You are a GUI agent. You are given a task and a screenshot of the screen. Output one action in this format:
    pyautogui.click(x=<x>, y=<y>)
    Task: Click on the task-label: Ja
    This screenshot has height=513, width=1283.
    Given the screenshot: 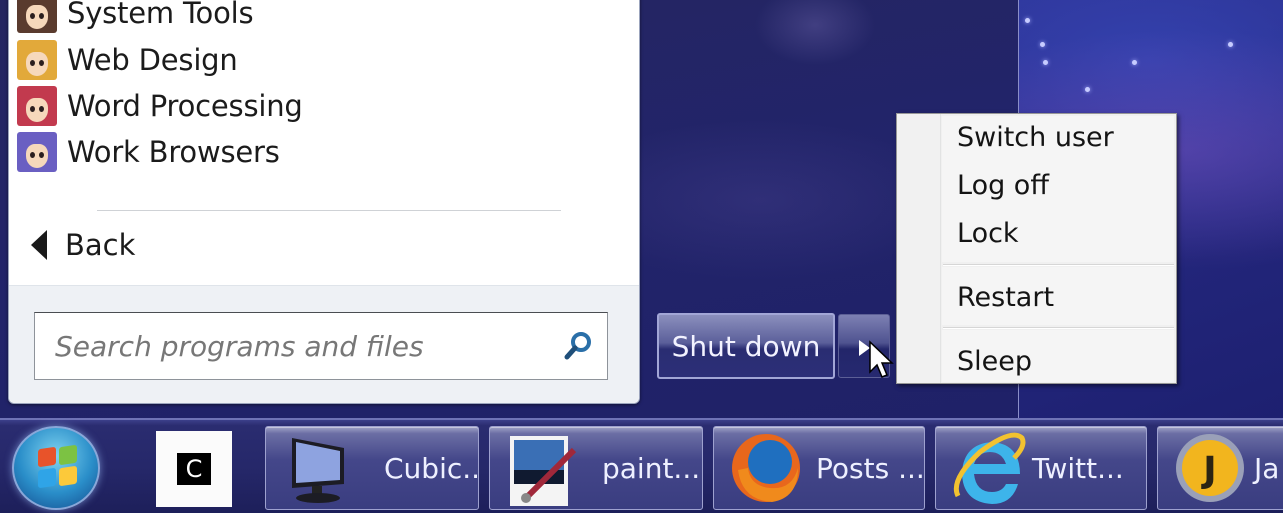 What is the action you would take?
    pyautogui.click(x=1267, y=468)
    